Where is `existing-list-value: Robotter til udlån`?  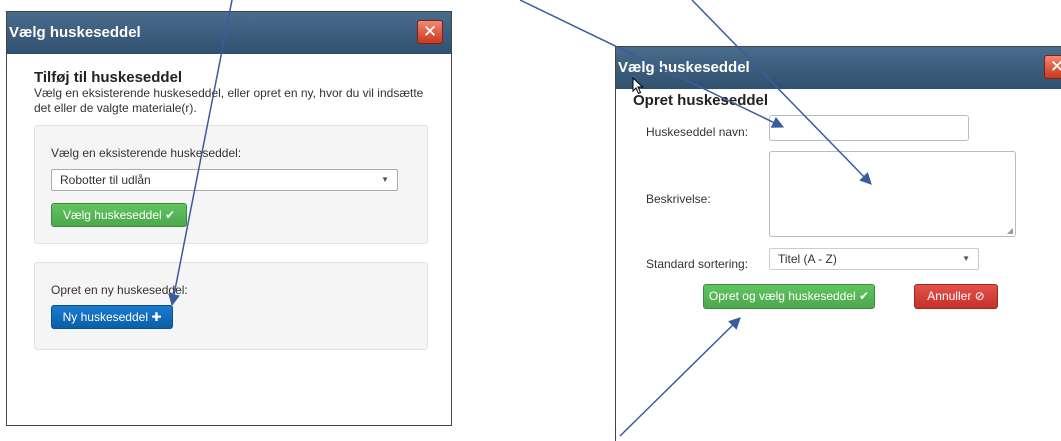
existing-list-value: Robotter til udlån is located at coordinates (105, 180).